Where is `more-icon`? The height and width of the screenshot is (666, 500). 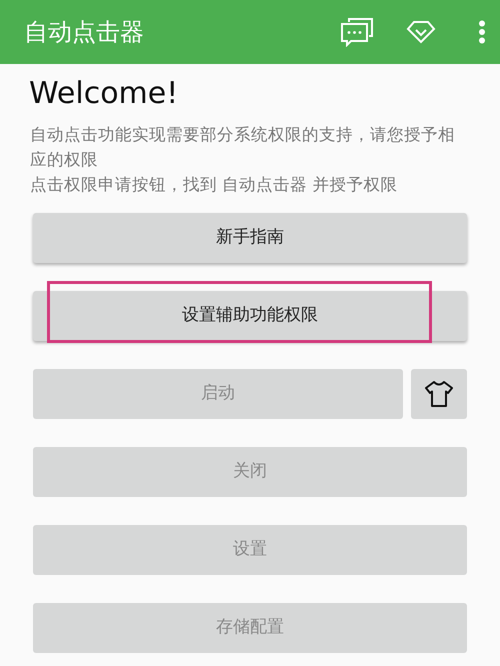
more-icon is located at coordinates (482, 32).